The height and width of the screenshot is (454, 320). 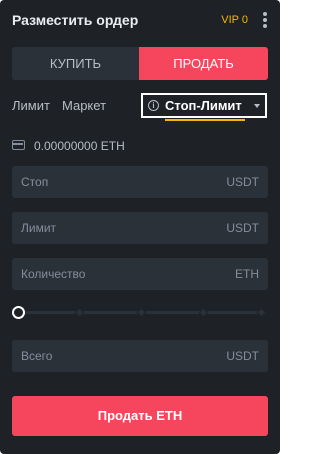 What do you see at coordinates (205, 120) in the screenshot?
I see `active-tab-underline` at bounding box center [205, 120].